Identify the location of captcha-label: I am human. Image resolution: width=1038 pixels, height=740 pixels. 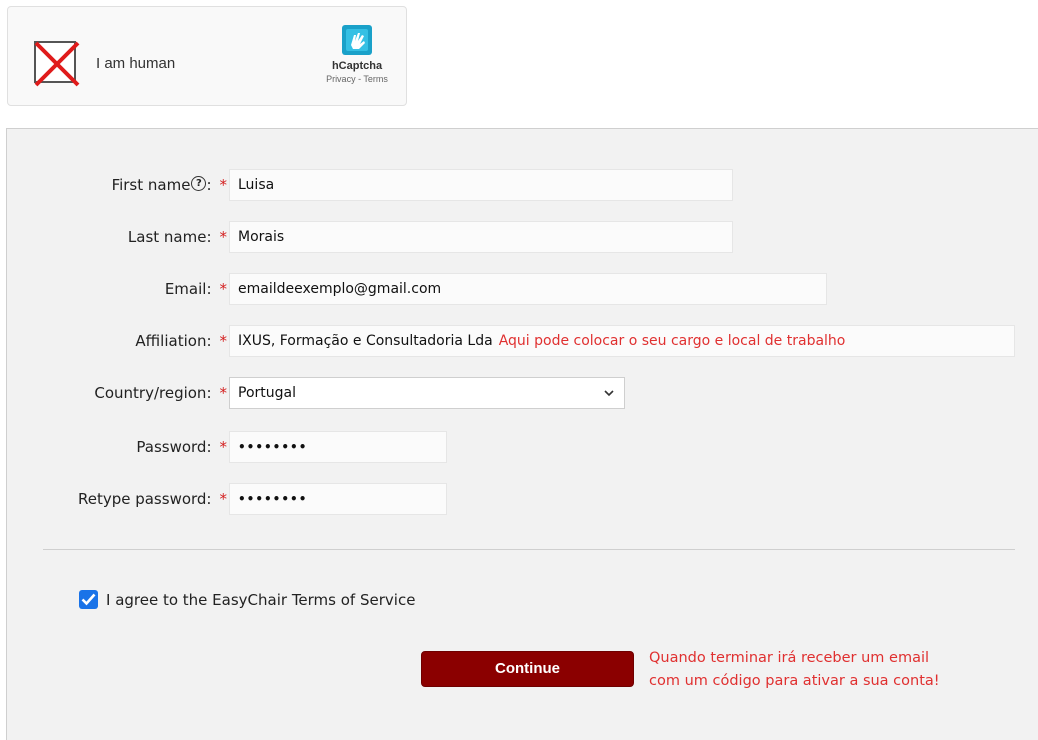
(136, 63).